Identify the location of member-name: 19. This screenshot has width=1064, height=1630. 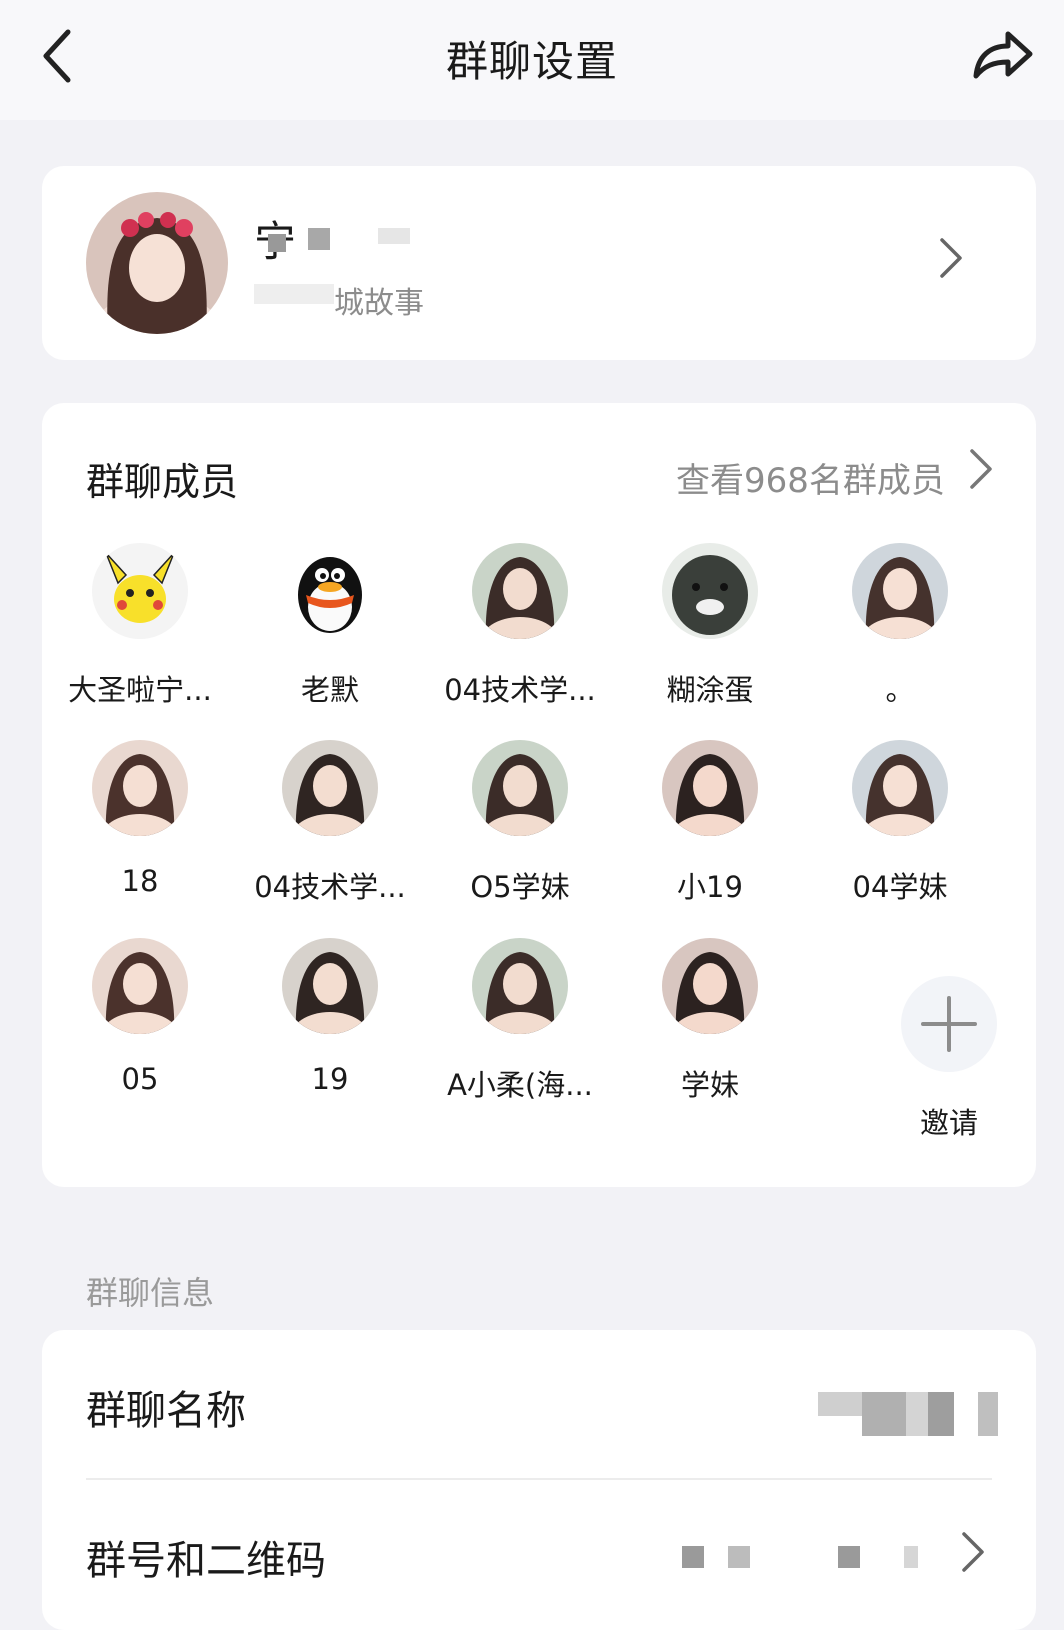
(330, 1079).